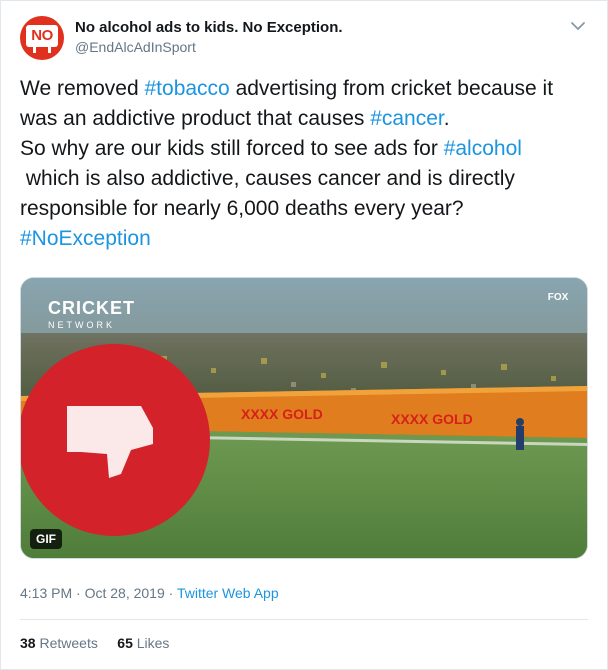 The height and width of the screenshot is (670, 608). Describe the element at coordinates (85, 238) in the screenshot. I see `hashtag-link: #NoException` at that location.